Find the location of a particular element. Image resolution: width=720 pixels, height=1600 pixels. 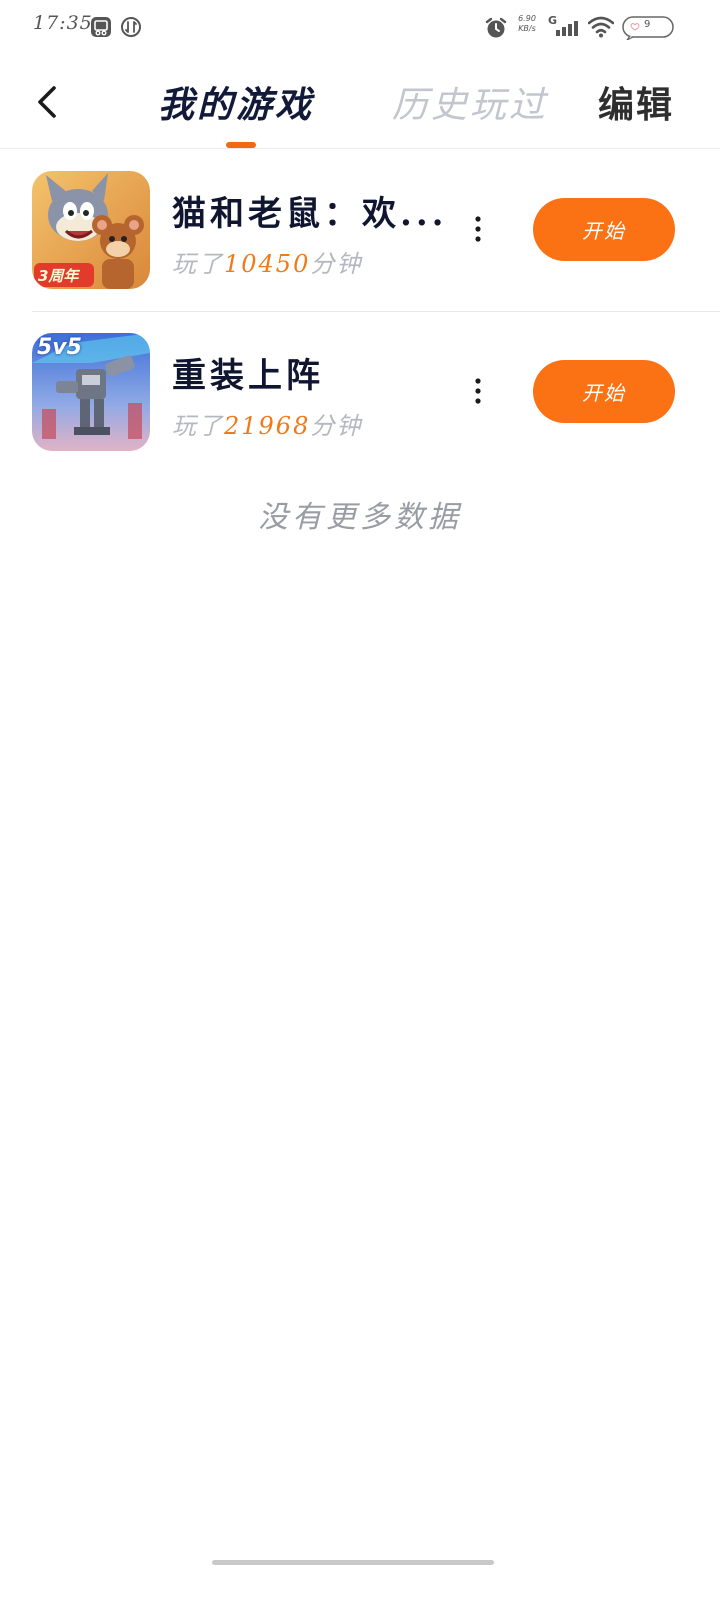

screenshot-app-icon is located at coordinates (101, 27).